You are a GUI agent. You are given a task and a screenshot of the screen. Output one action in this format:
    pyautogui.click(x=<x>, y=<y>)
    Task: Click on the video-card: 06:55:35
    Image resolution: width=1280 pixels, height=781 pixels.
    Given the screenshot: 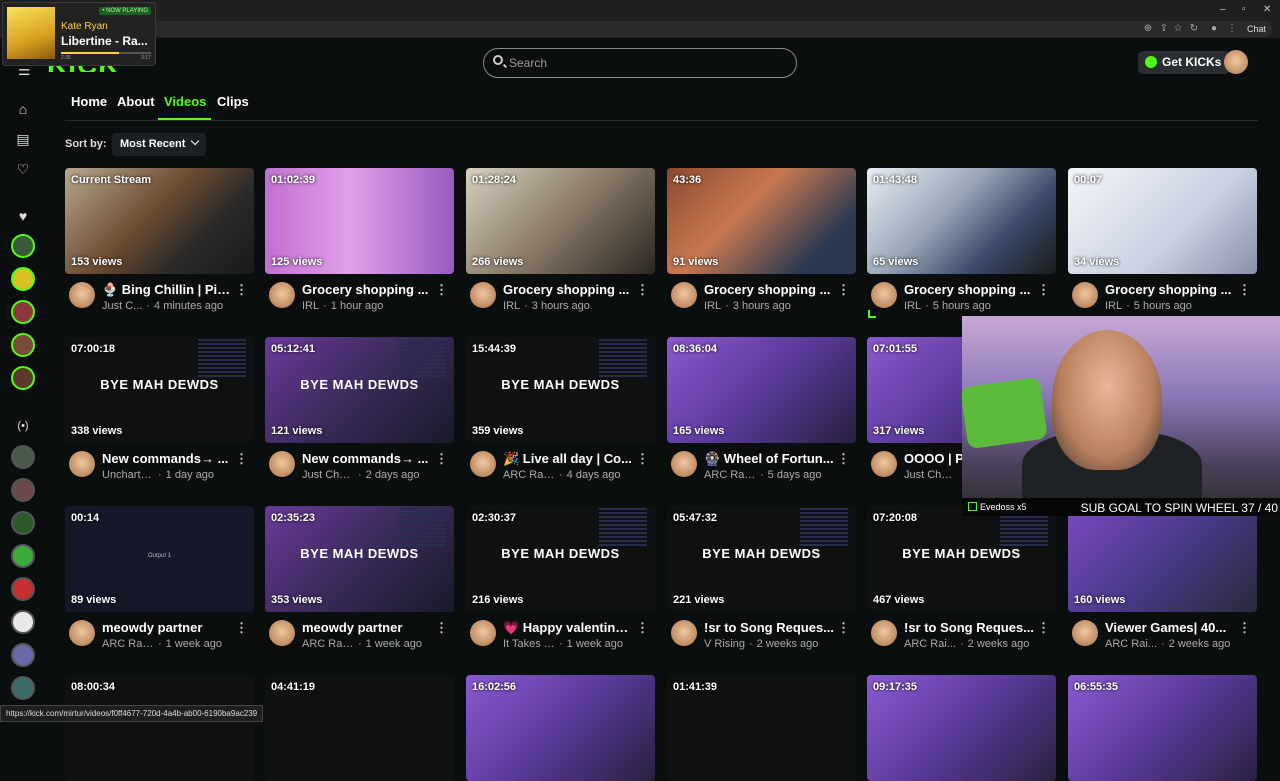 What is the action you would take?
    pyautogui.click(x=1162, y=728)
    